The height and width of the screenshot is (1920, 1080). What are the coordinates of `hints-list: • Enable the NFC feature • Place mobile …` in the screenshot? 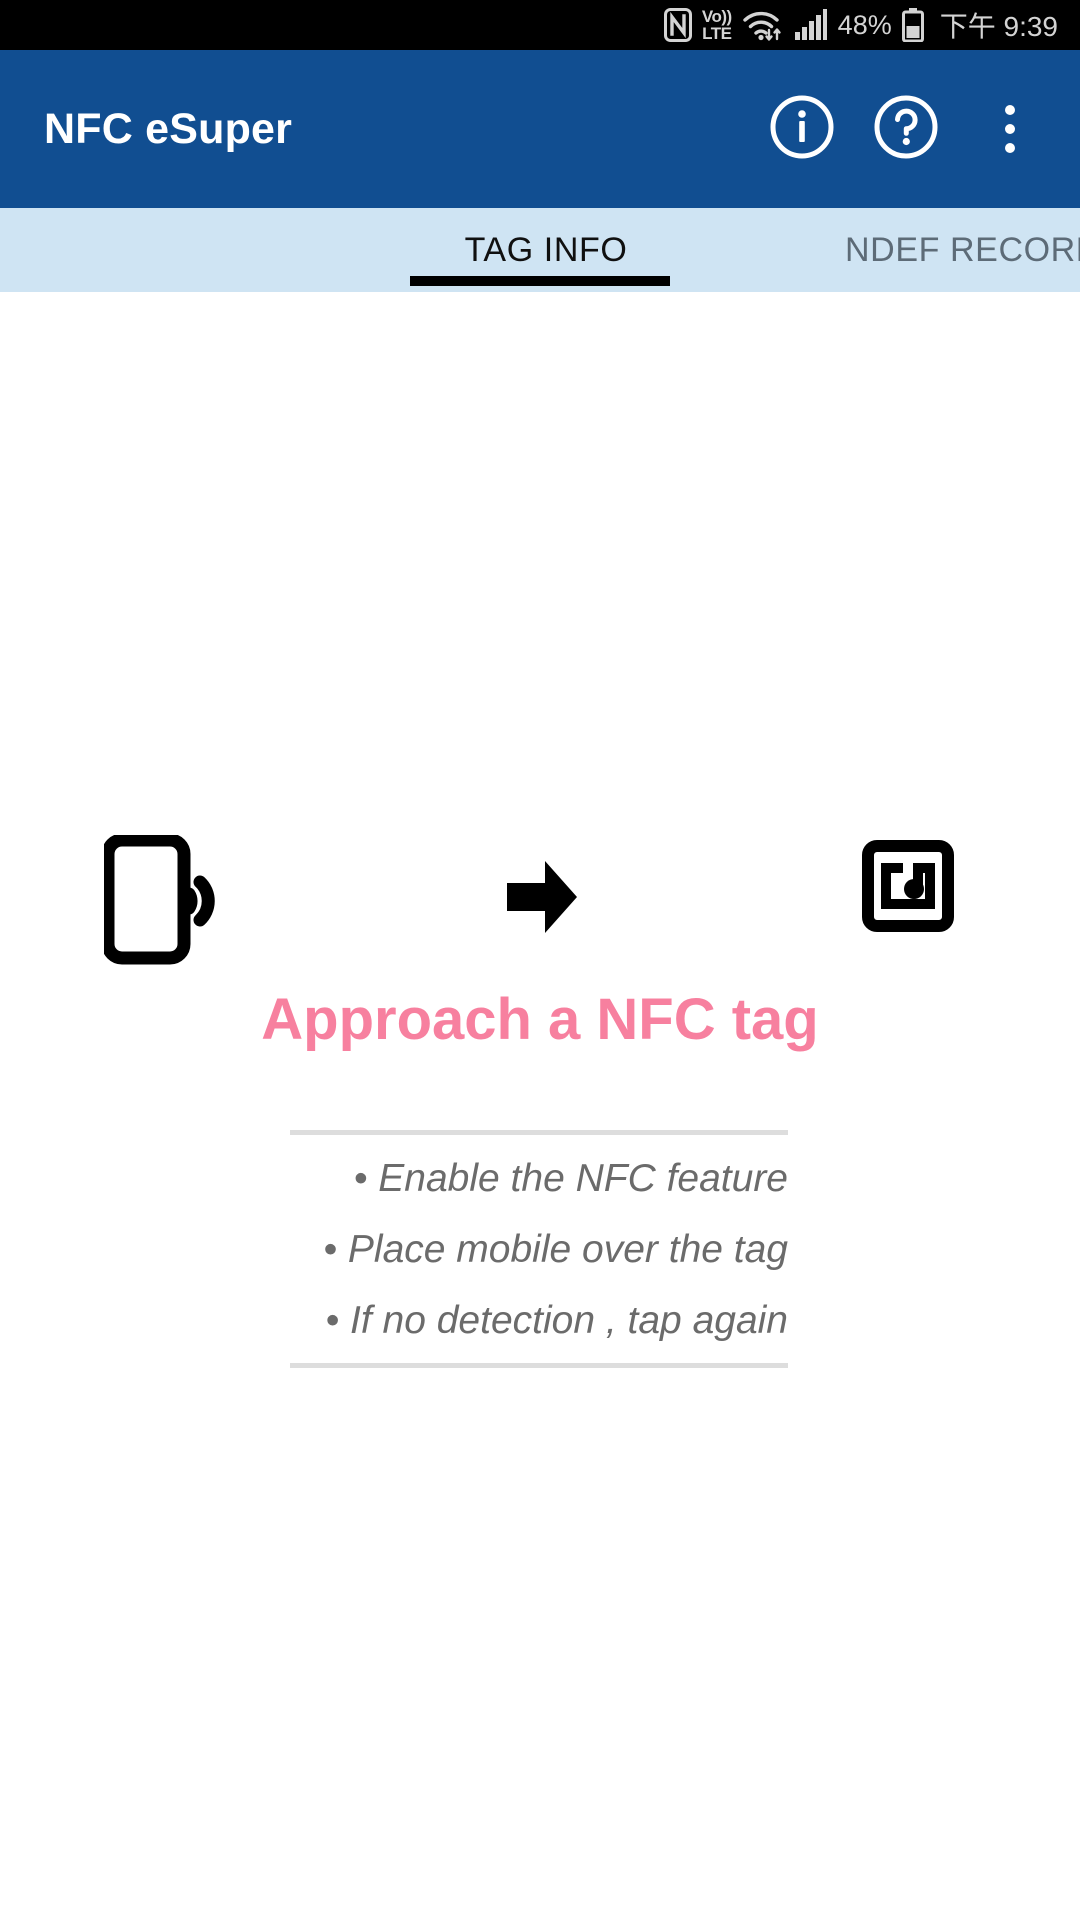 It's located at (539, 1249).